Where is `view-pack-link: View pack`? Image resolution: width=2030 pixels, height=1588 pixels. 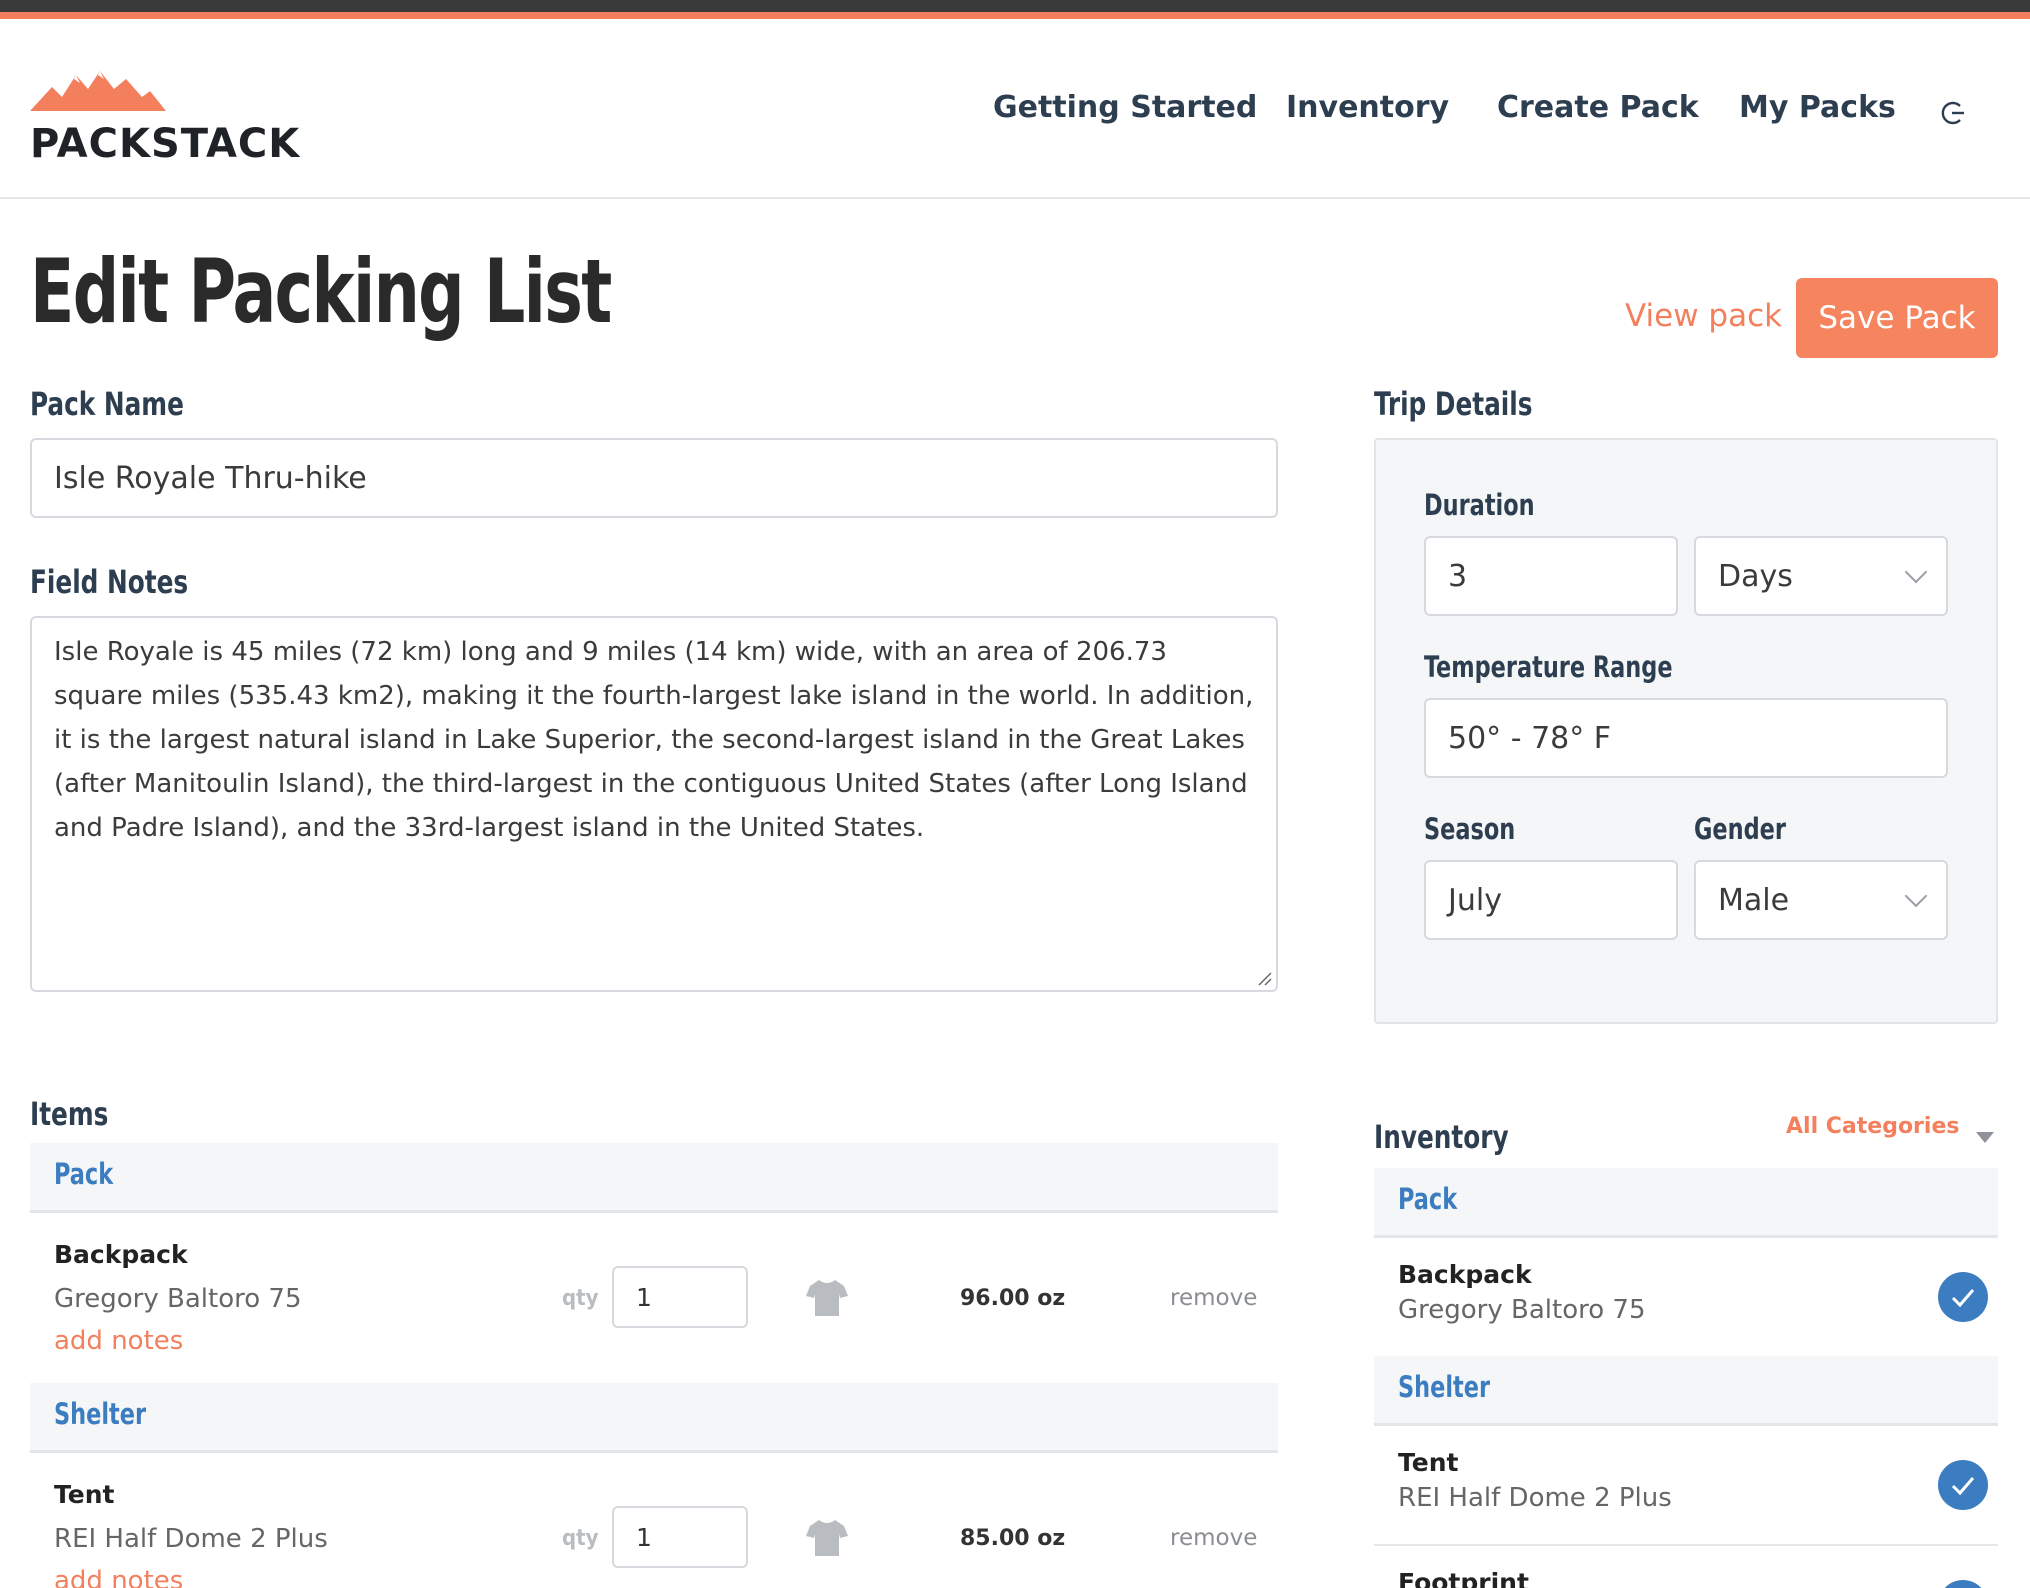 view-pack-link: View pack is located at coordinates (1703, 316).